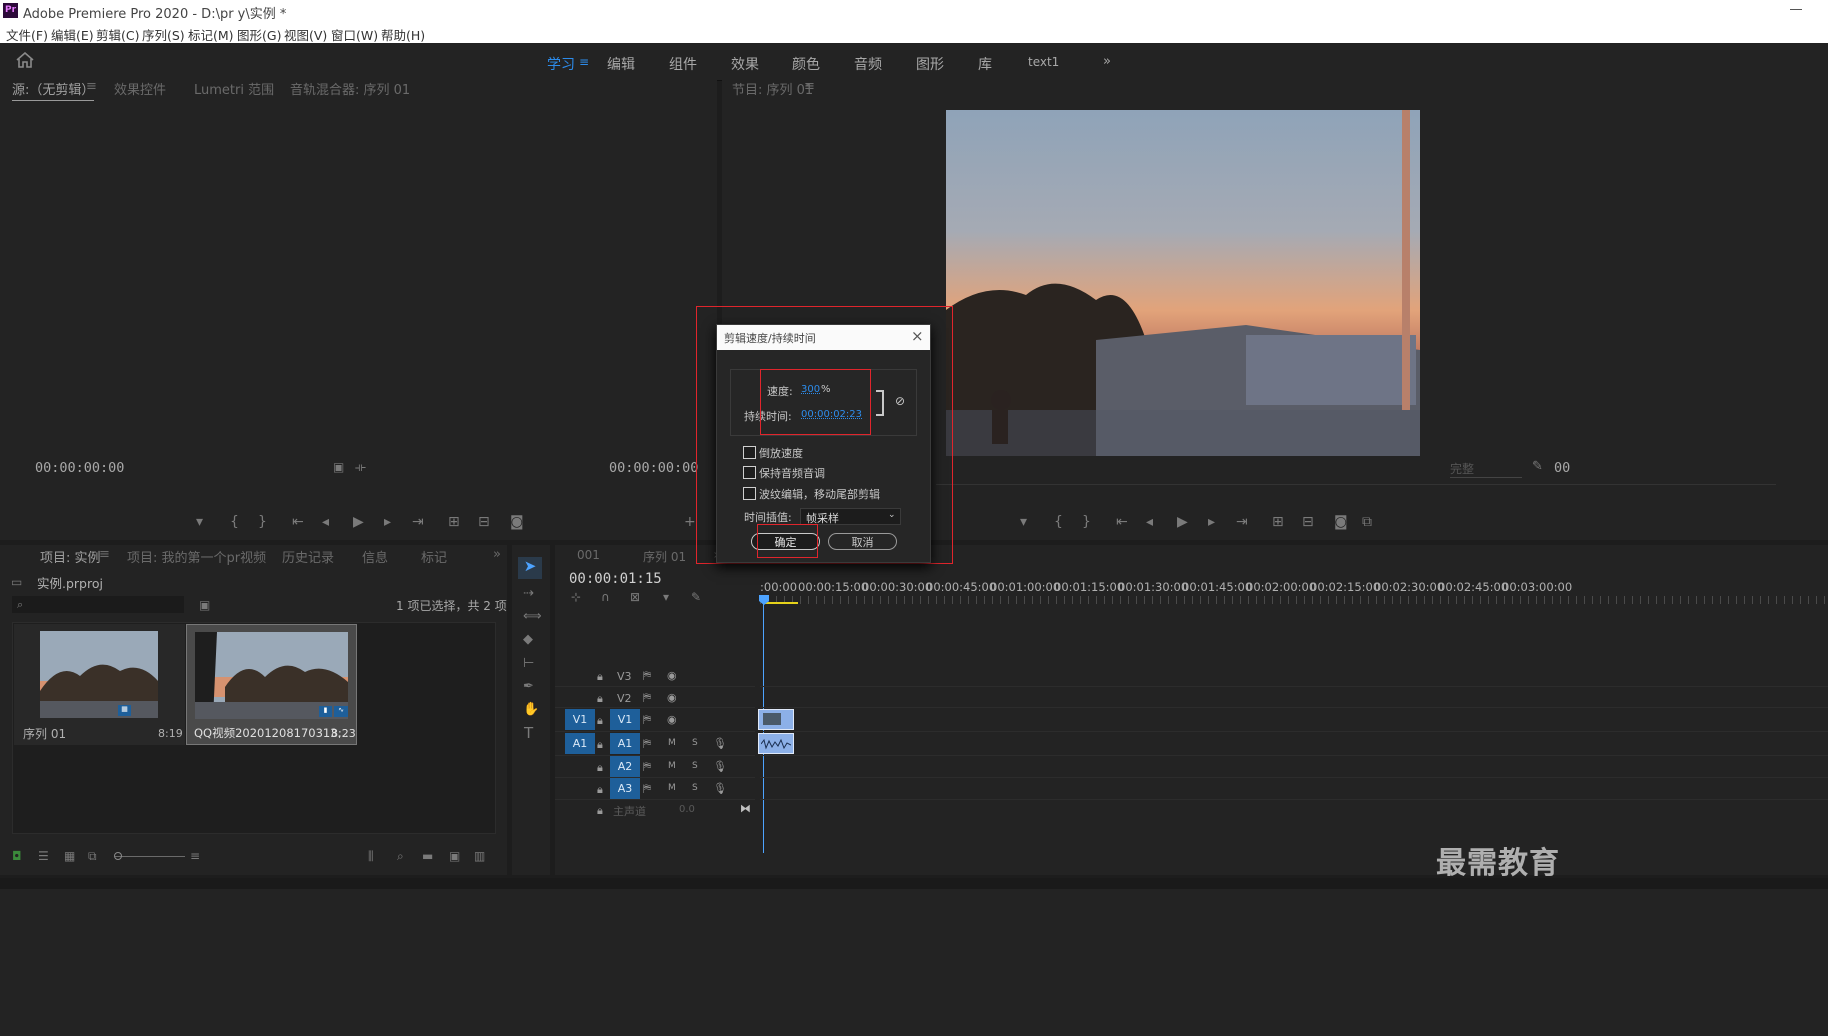 The image size is (1828, 1036). Describe the element at coordinates (624, 698) in the screenshot. I see `track-name: V2` at that location.